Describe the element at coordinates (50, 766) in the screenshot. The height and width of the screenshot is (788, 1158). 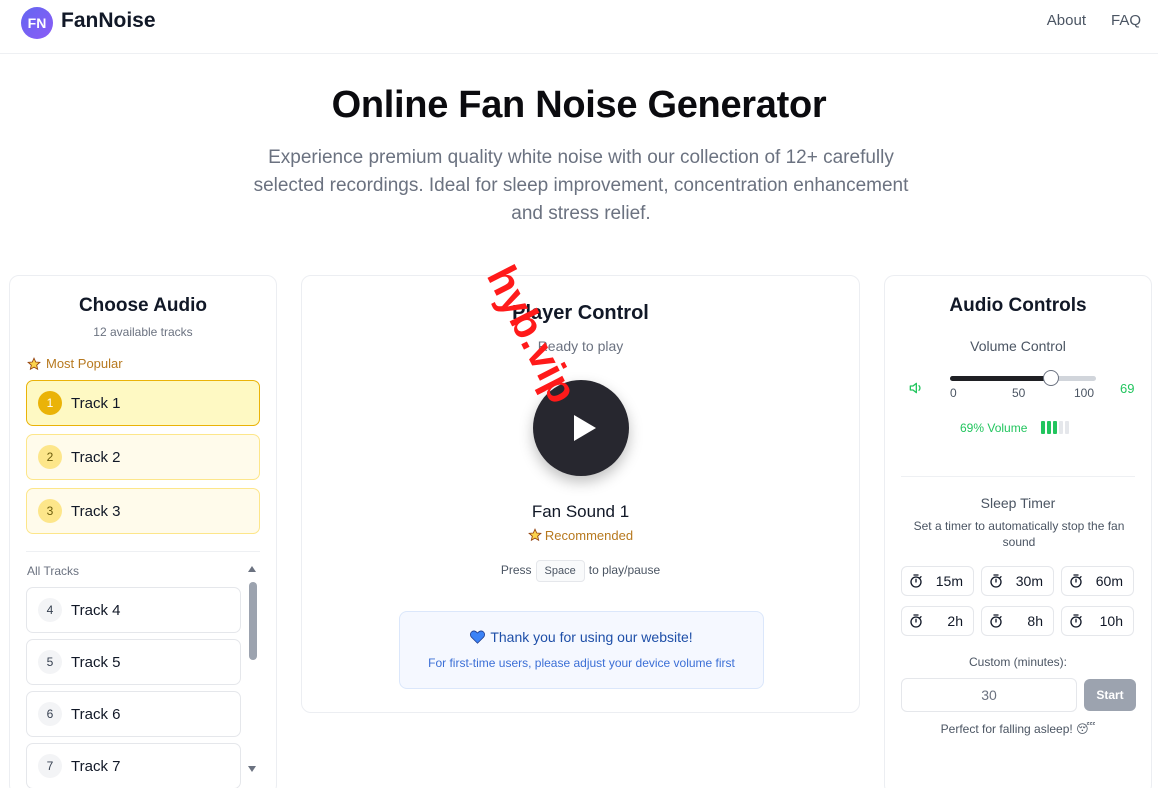
I see `track-number: 7` at that location.